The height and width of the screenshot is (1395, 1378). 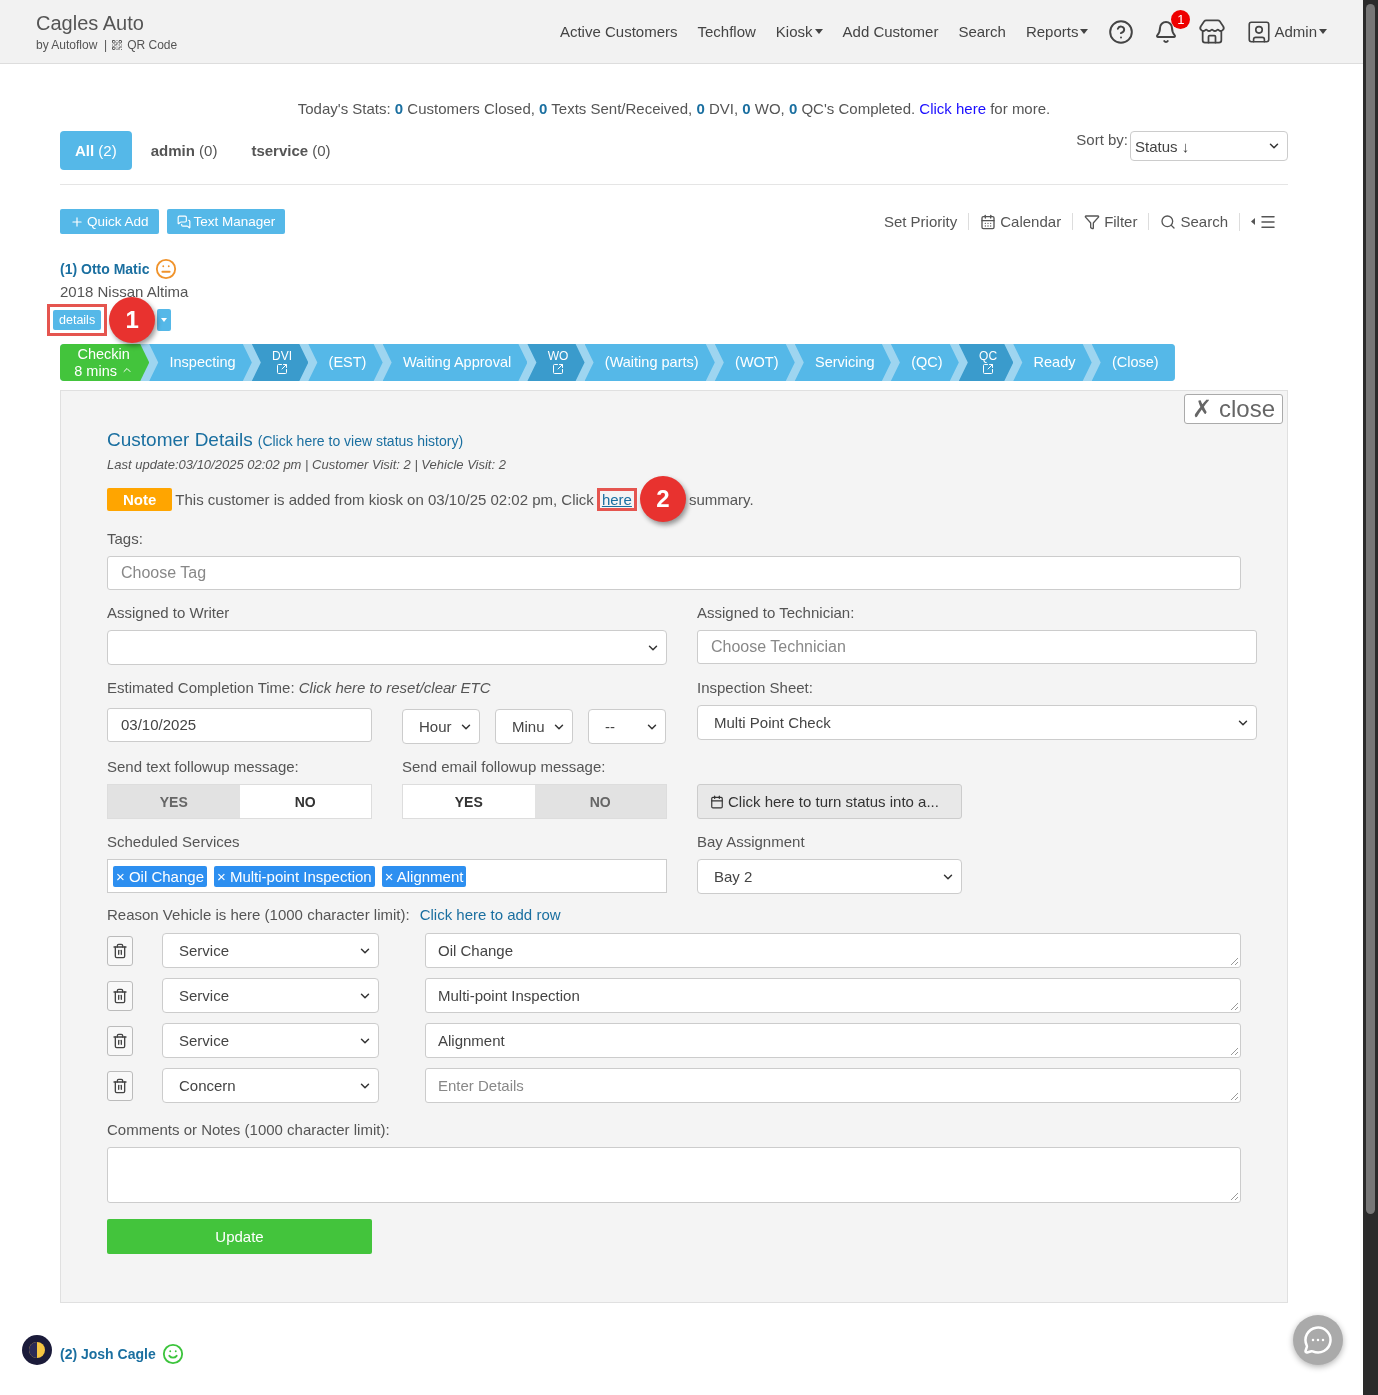 What do you see at coordinates (627, 726) in the screenshot?
I see `am-pm-select: --` at bounding box center [627, 726].